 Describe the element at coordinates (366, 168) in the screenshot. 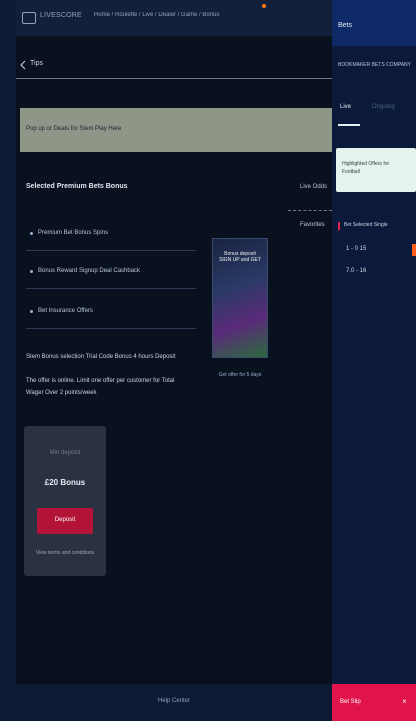

I see `offer-card-text: Highlighted Offers for Football` at that location.